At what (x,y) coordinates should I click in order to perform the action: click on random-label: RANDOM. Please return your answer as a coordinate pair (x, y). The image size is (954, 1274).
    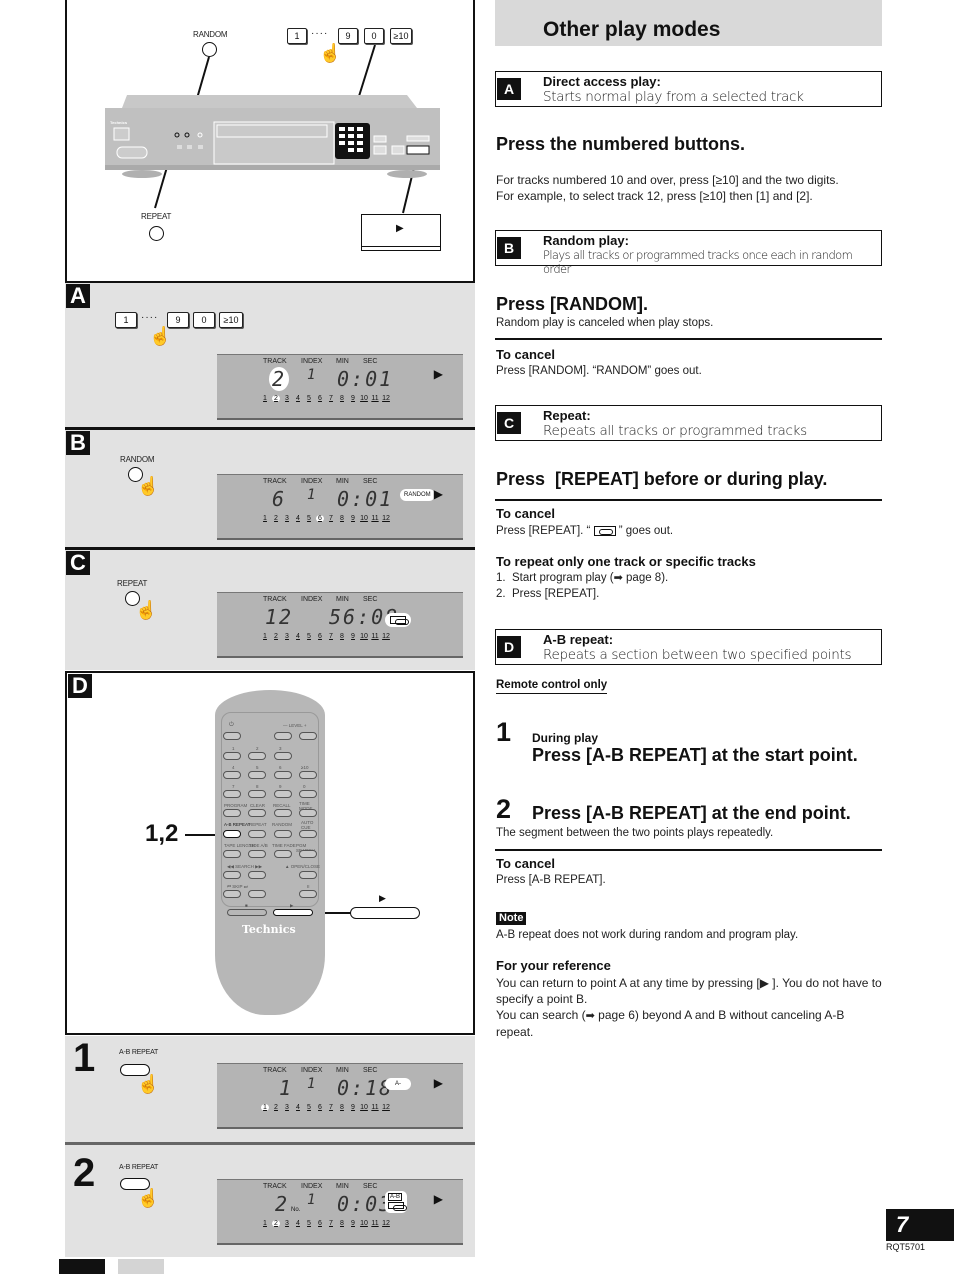
    Looking at the image, I should click on (137, 459).